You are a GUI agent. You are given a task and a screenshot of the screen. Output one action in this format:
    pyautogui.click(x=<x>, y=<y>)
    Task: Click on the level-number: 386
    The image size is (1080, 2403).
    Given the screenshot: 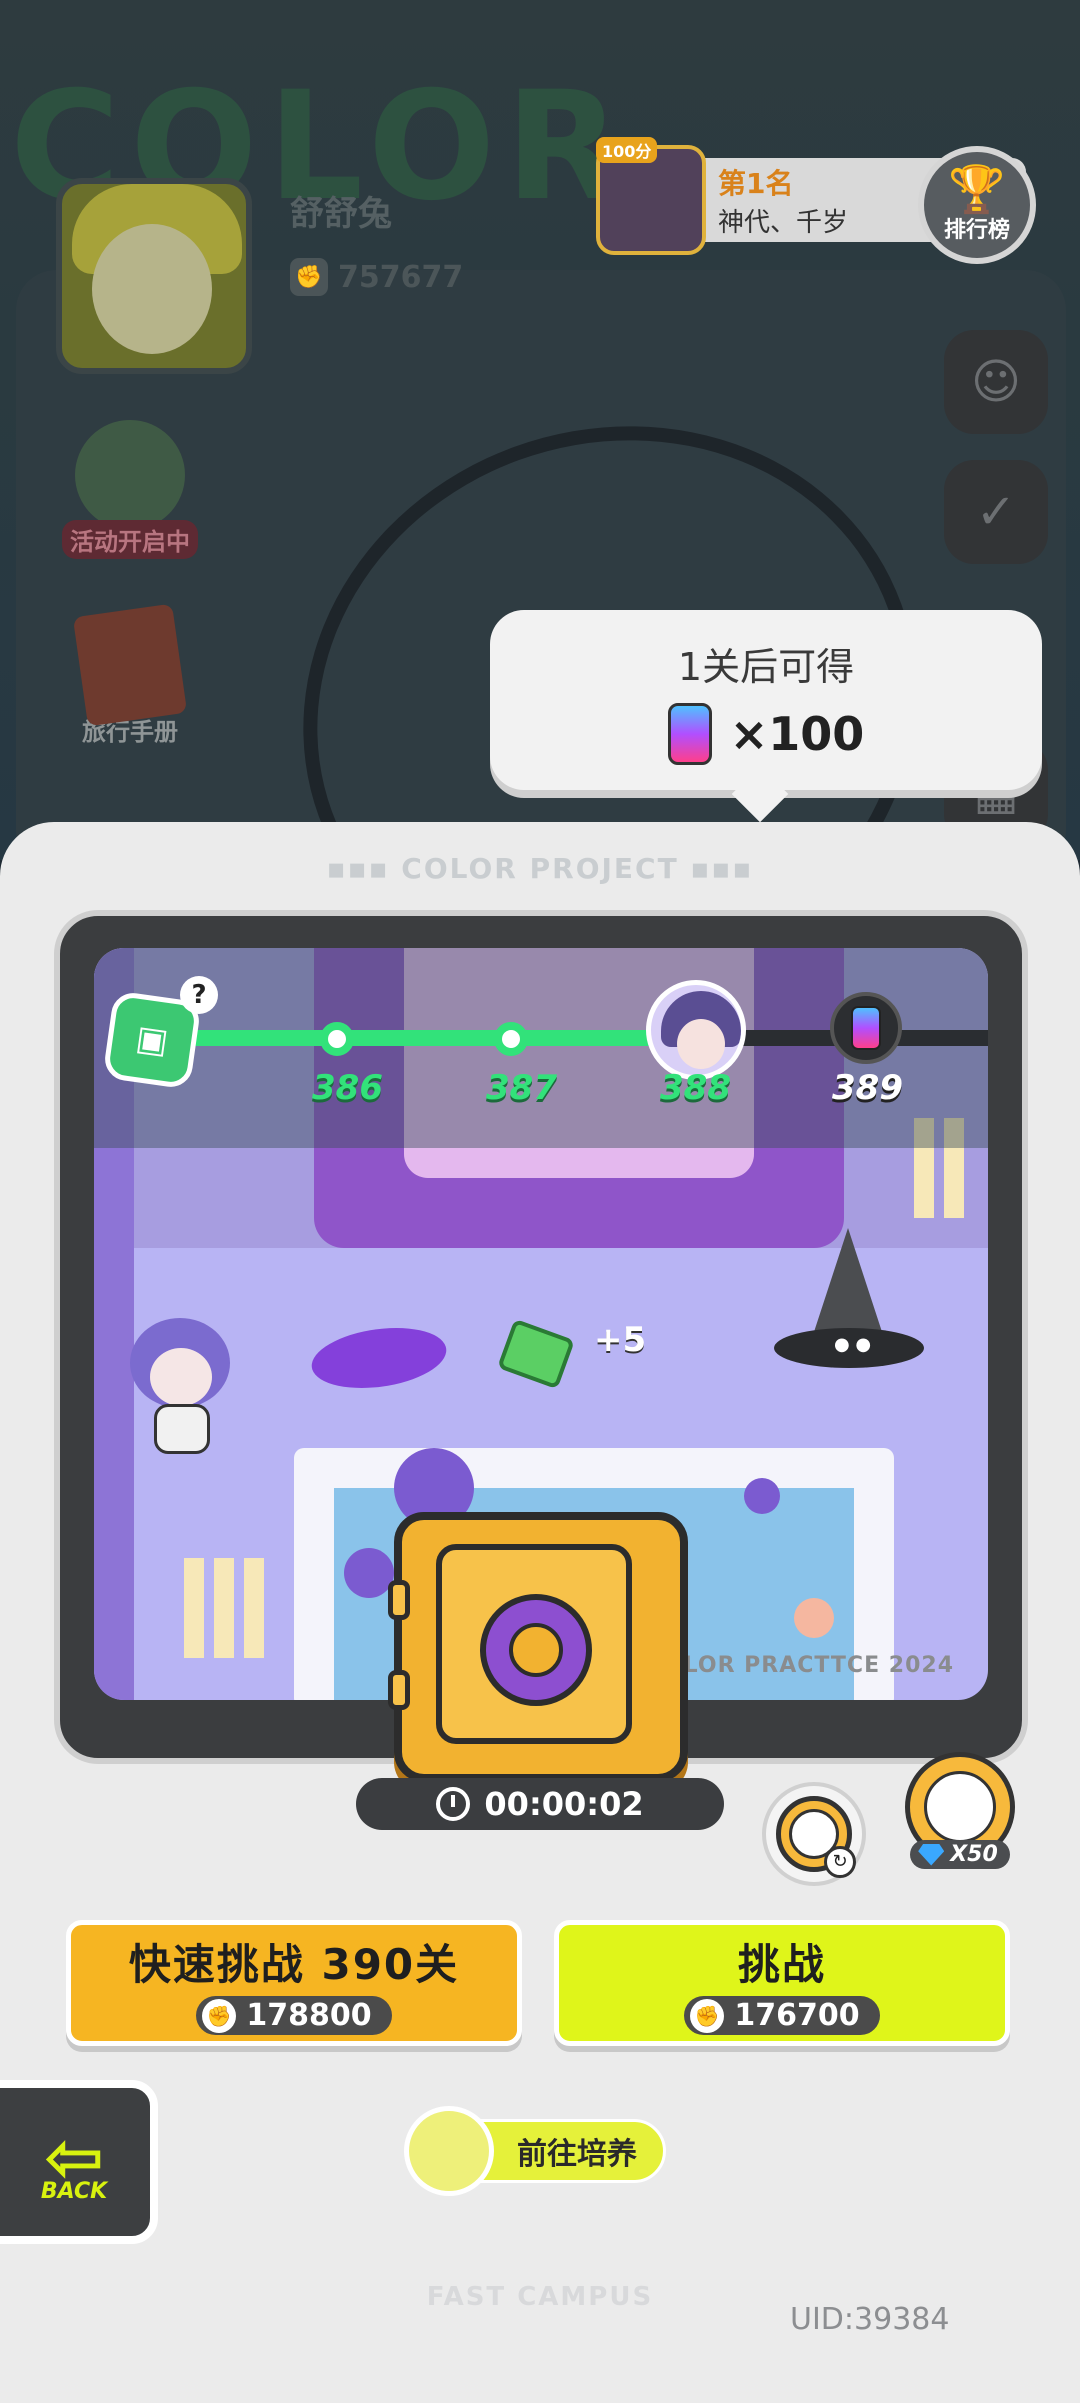 What is the action you would take?
    pyautogui.click(x=347, y=1088)
    